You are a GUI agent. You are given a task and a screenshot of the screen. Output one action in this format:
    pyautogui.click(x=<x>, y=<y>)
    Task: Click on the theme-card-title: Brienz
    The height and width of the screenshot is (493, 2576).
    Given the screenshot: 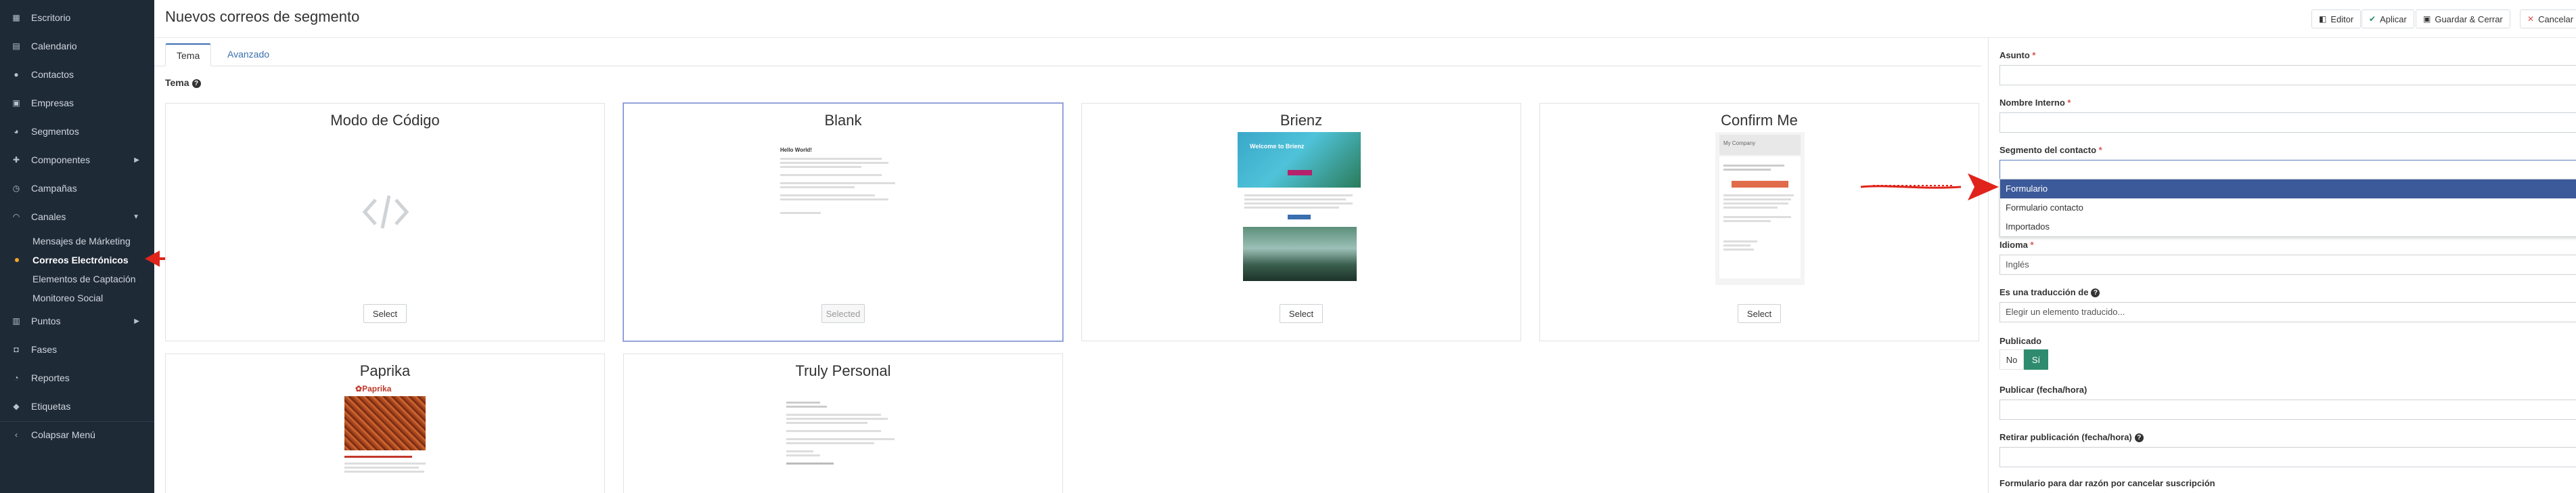 What is the action you would take?
    pyautogui.click(x=1301, y=121)
    